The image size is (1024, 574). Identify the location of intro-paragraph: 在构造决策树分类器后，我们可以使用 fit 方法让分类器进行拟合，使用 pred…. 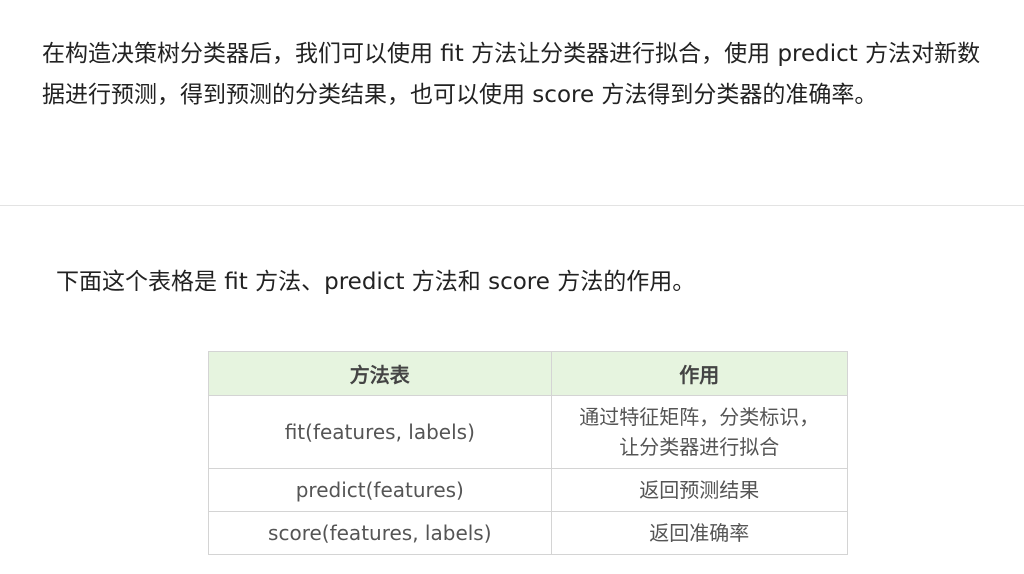
(511, 74).